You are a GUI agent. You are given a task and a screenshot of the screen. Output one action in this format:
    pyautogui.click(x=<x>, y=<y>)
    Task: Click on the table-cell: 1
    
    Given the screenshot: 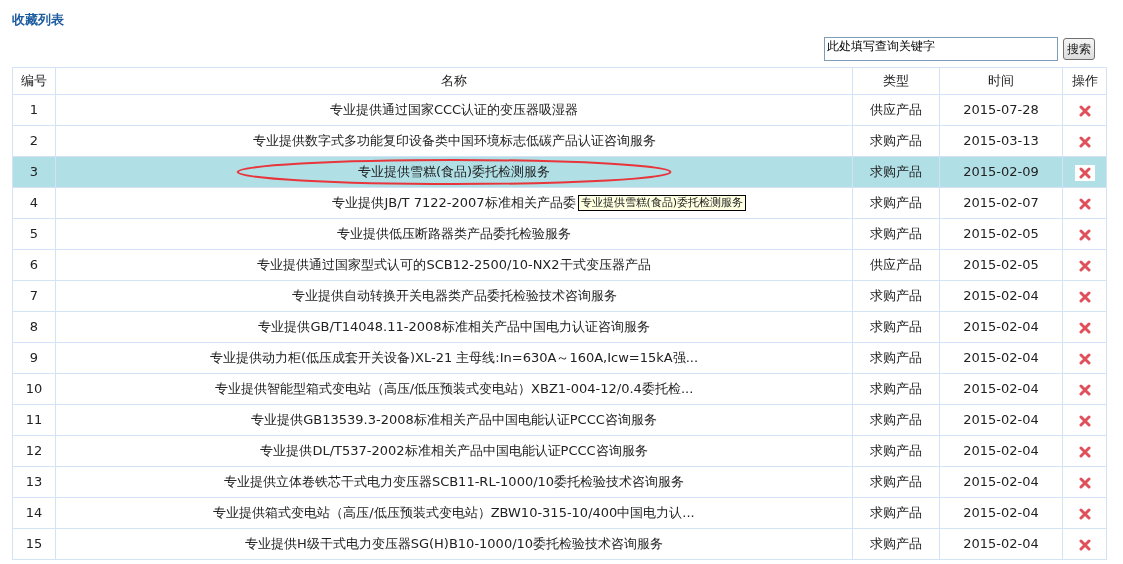 What is the action you would take?
    pyautogui.click(x=34, y=110)
    